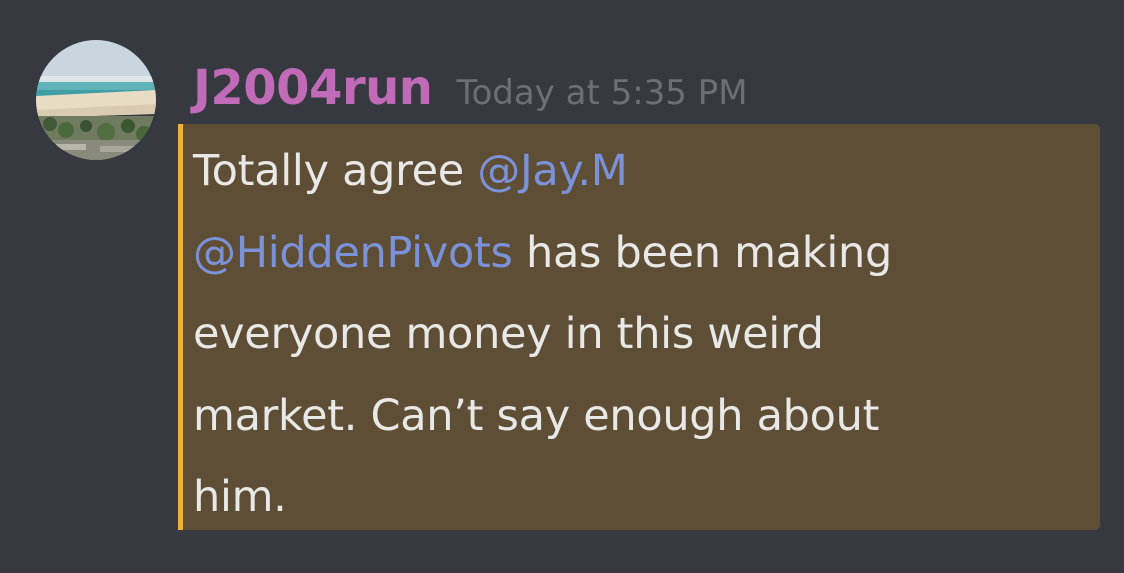 The height and width of the screenshot is (573, 1124). What do you see at coordinates (602, 93) in the screenshot?
I see `timestamp: Today at 5:35 PM` at bounding box center [602, 93].